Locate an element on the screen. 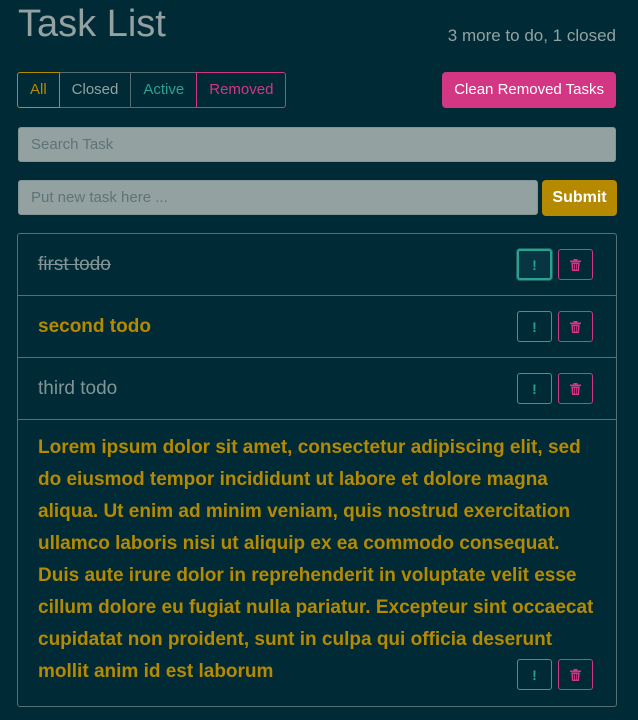  task-text: second todo is located at coordinates (94, 327).